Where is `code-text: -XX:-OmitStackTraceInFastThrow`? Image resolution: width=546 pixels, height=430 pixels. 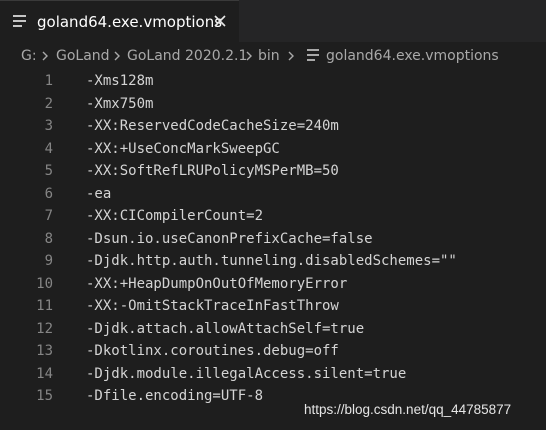 code-text: -XX:-OmitStackTraceInFastThrow is located at coordinates (212, 306).